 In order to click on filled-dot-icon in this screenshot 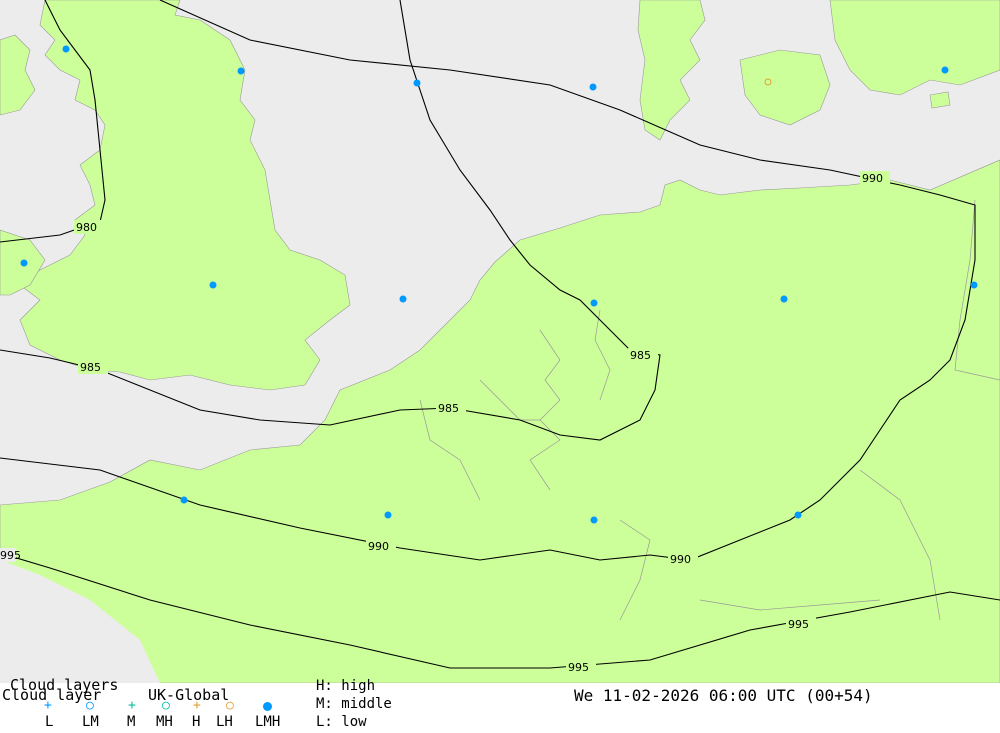, I will do `click(267, 706)`.